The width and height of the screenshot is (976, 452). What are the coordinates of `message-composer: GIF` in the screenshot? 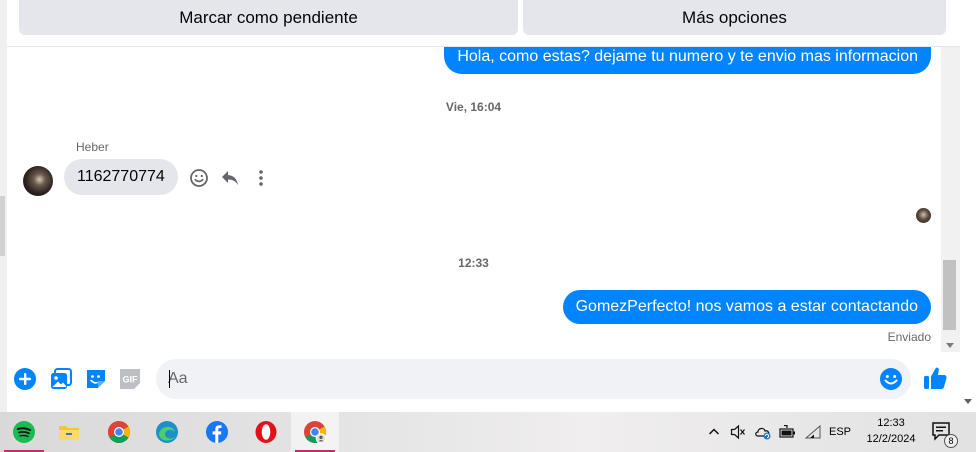 It's located at (483, 379).